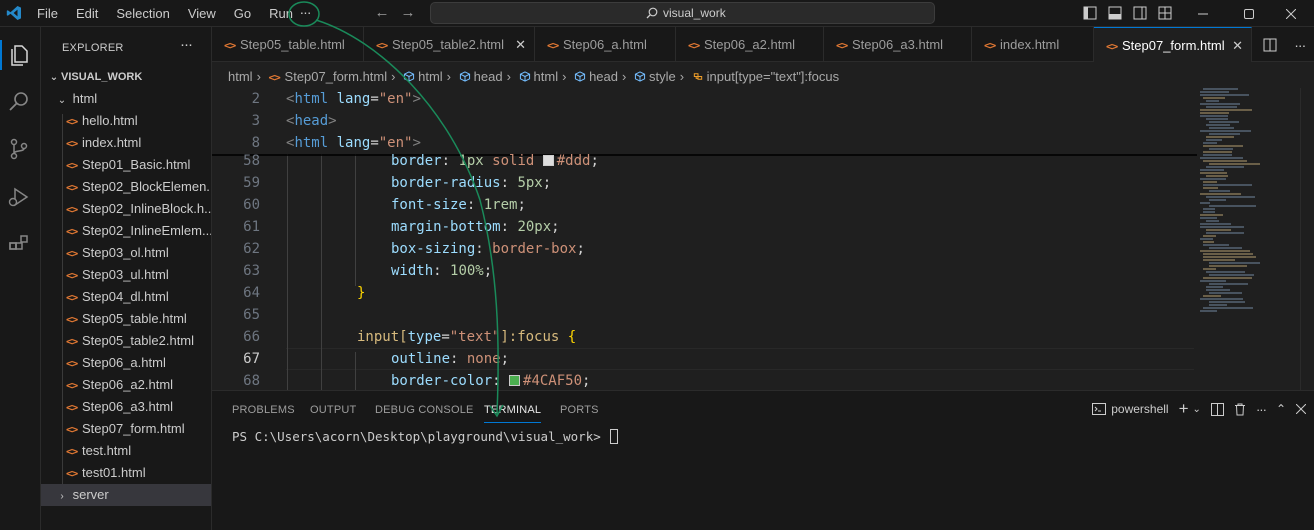  I want to click on breadcrumb-symbol: input[type="text"]:focus, so click(773, 77).